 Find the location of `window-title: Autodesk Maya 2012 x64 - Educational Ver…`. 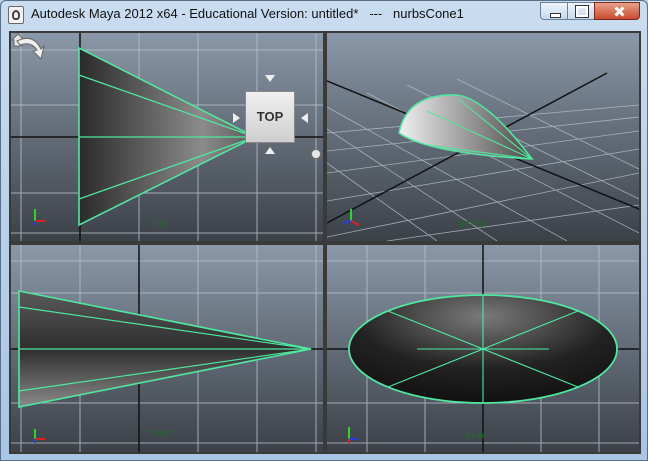

window-title: Autodesk Maya 2012 x64 - Educational Ver… is located at coordinates (247, 13).